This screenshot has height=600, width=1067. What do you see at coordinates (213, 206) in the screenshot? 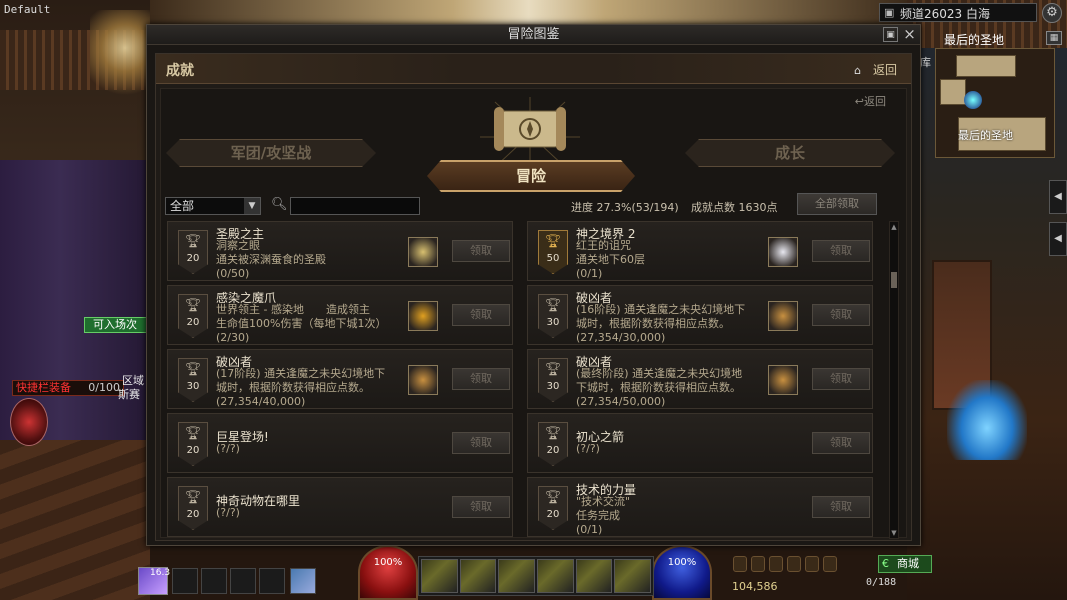
I see `category-filter-dropdown: 全部 ▼` at bounding box center [213, 206].